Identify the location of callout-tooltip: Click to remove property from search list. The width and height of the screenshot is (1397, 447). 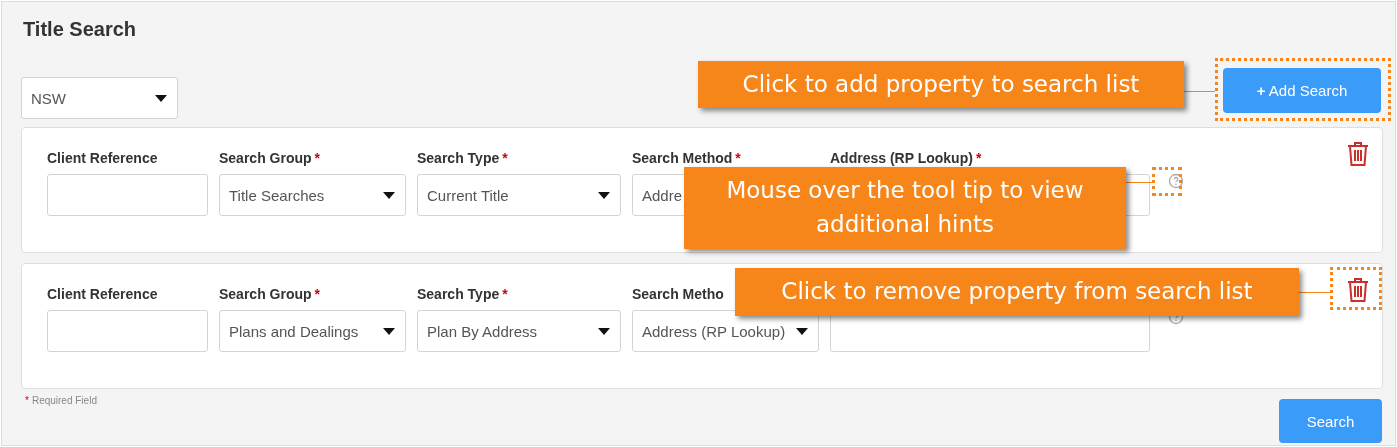
(1017, 292).